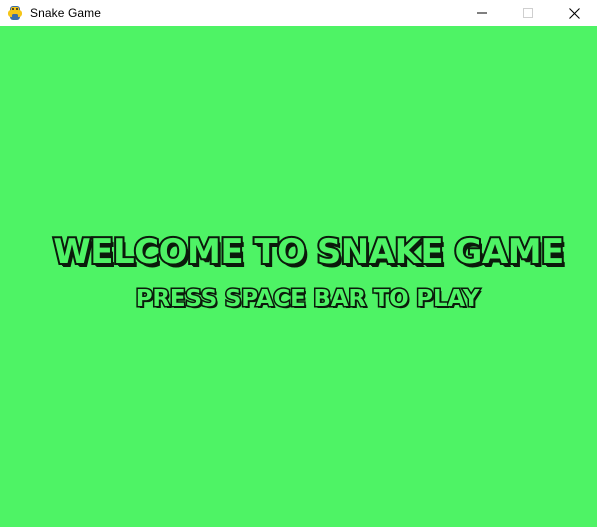 Image resolution: width=597 pixels, height=527 pixels. Describe the element at coordinates (66, 13) in the screenshot. I see `window-title: Snake Game` at that location.